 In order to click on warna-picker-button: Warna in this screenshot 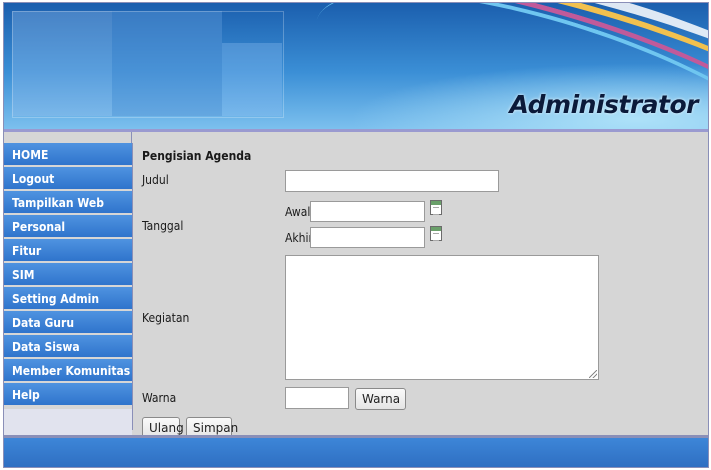, I will do `click(380, 399)`.